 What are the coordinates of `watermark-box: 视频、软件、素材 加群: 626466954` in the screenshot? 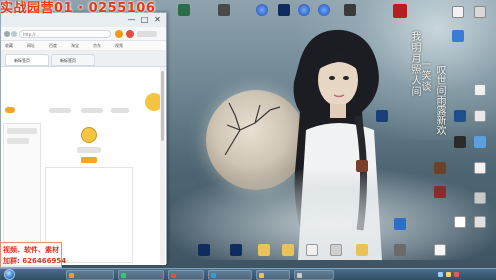 It's located at (33, 255).